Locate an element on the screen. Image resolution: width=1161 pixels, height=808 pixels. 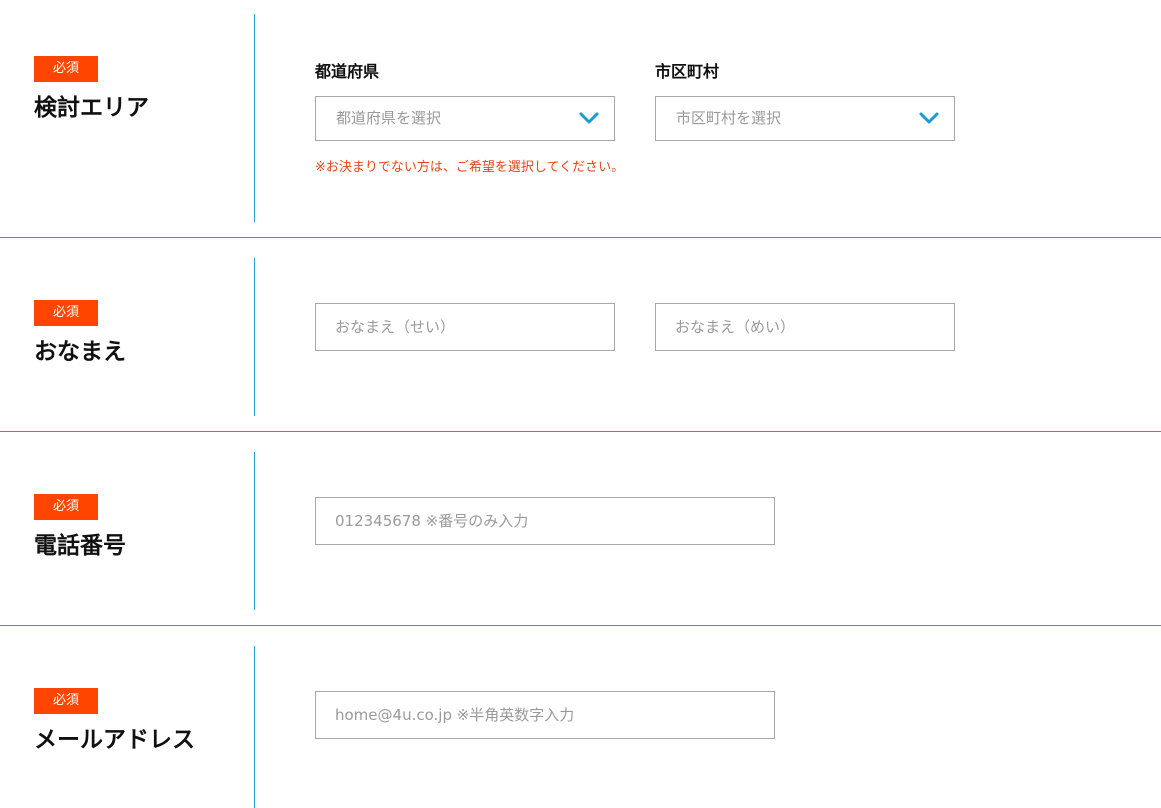
field-label-area: 検討エリア is located at coordinates (91, 108).